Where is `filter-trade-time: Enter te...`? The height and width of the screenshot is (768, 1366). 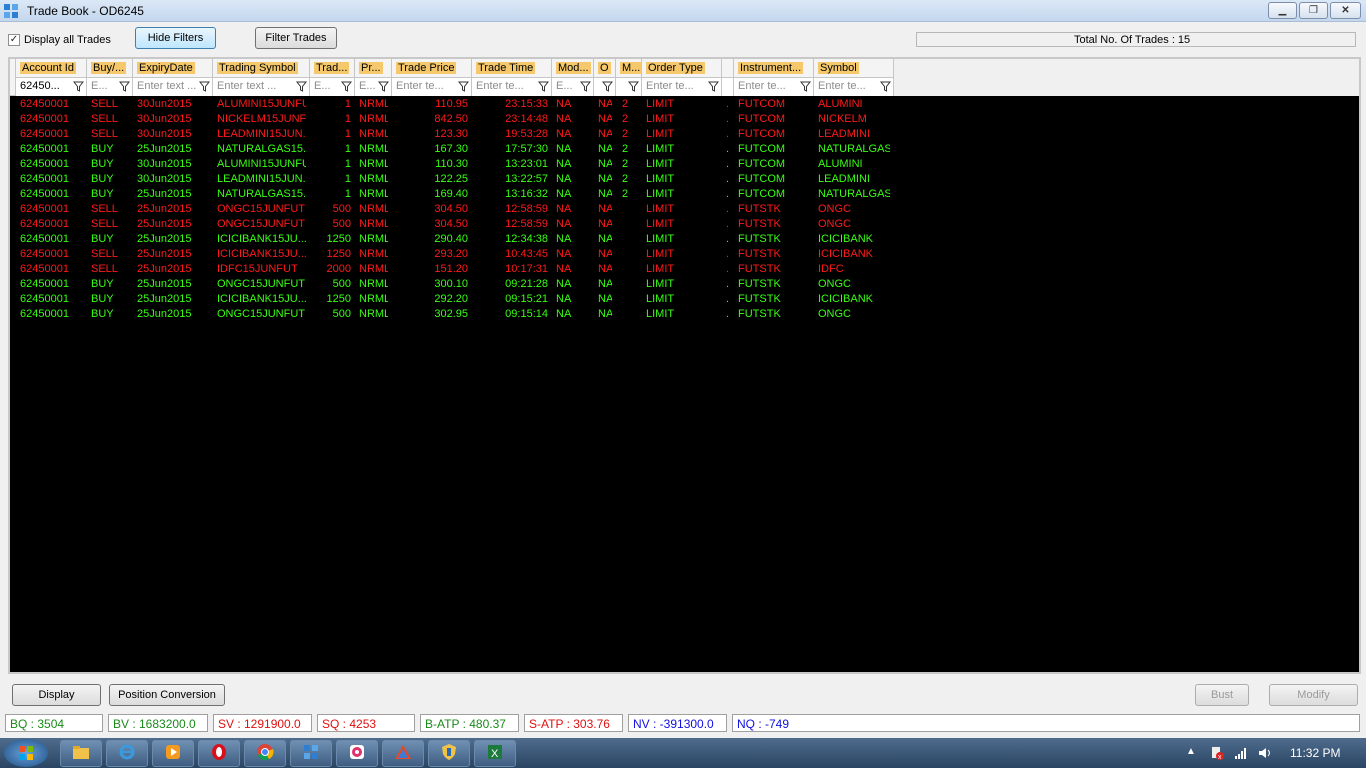
filter-trade-time: Enter te... is located at coordinates (512, 87).